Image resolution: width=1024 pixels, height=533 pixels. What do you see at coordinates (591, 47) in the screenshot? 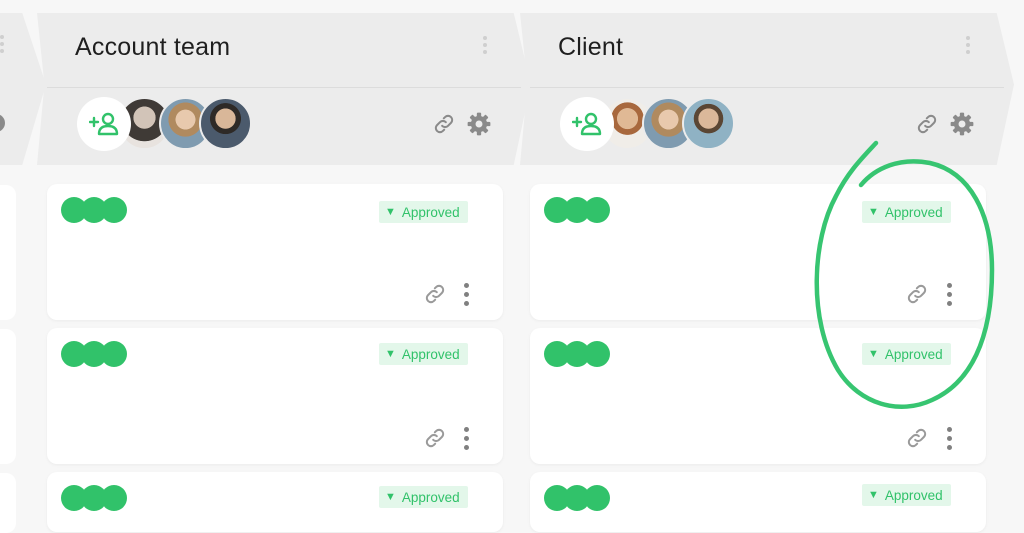
I see `column-title: Client` at bounding box center [591, 47].